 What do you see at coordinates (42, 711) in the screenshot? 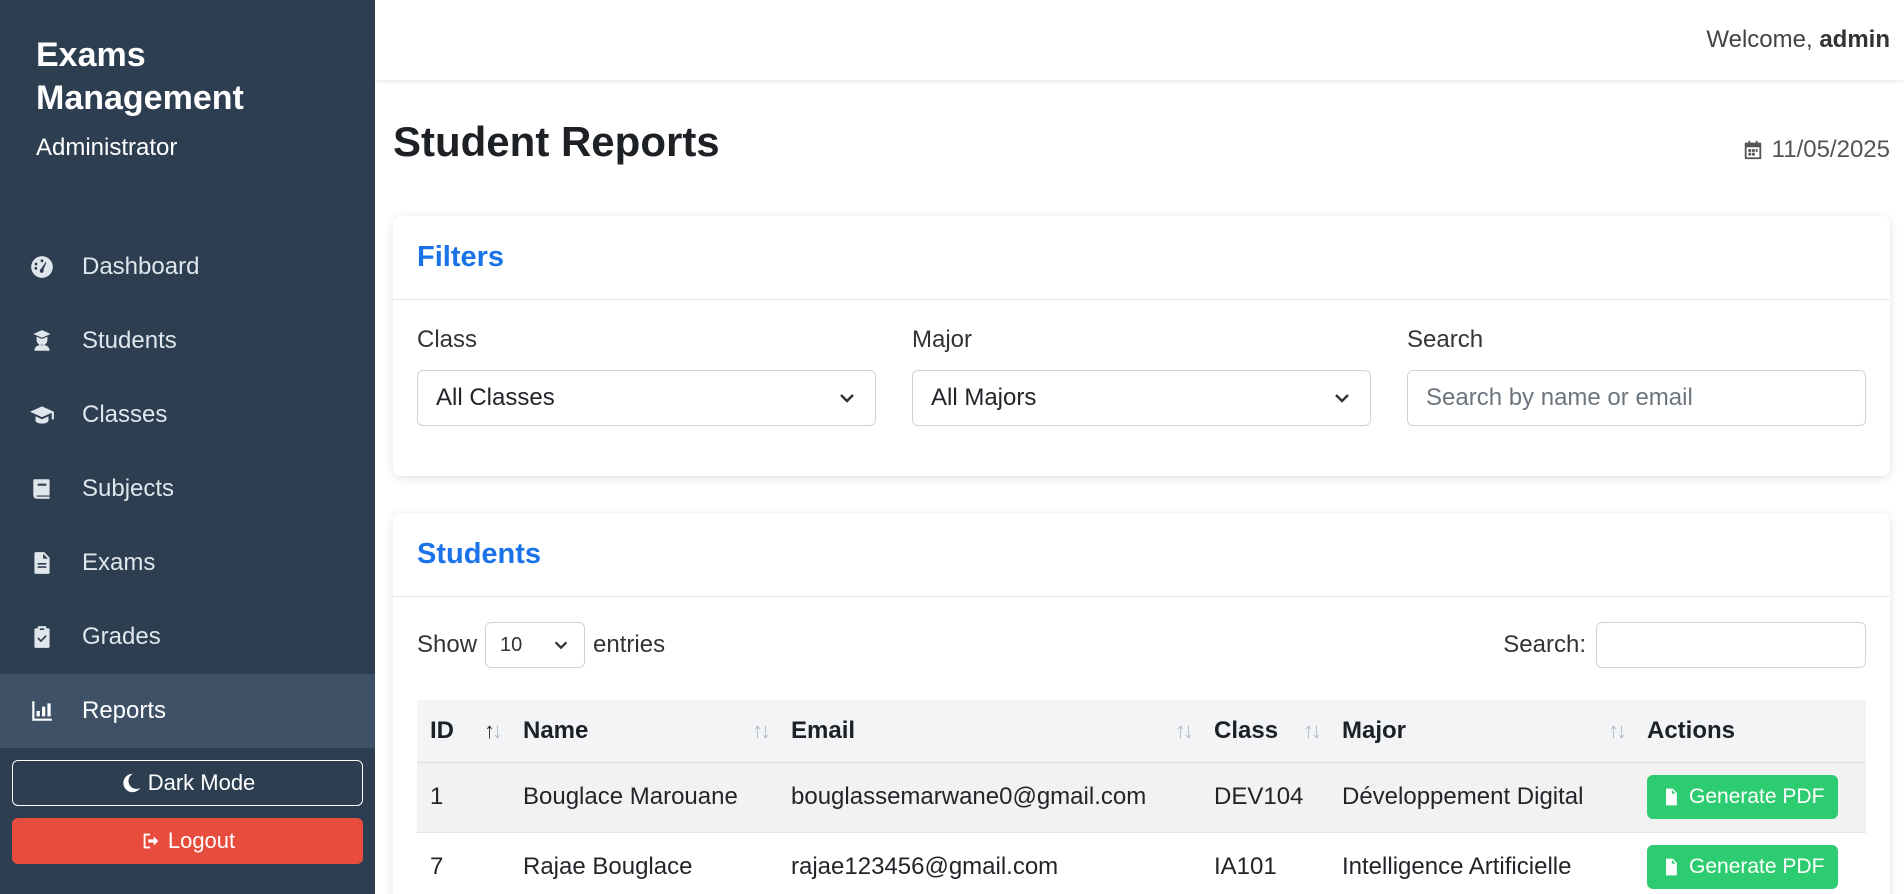
I see `chart-icon` at bounding box center [42, 711].